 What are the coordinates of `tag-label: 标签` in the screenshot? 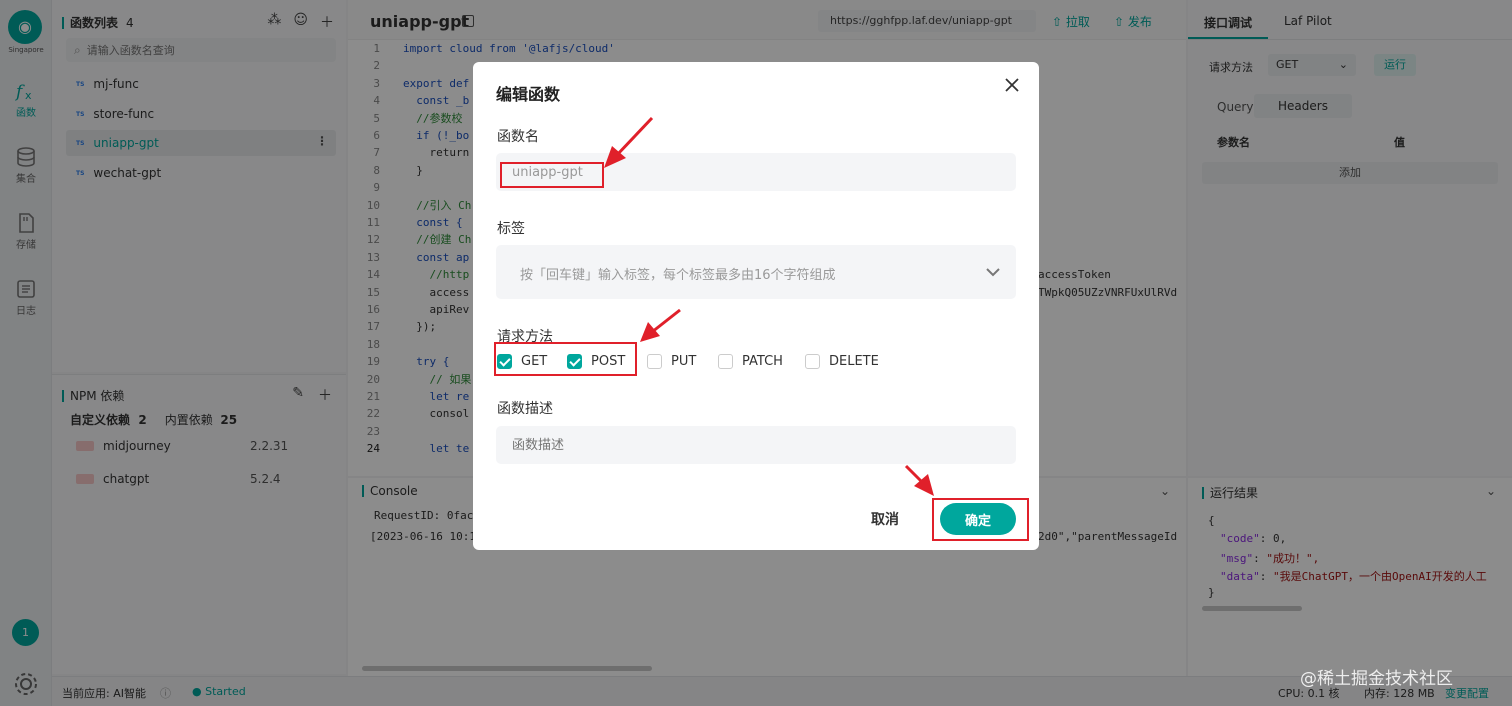 It's located at (511, 229).